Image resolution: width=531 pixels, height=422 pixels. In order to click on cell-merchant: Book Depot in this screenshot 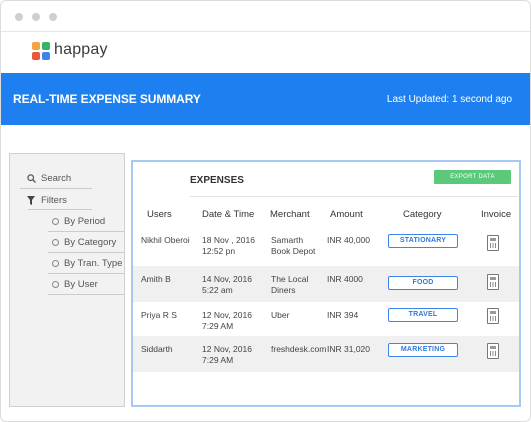, I will do `click(293, 251)`.